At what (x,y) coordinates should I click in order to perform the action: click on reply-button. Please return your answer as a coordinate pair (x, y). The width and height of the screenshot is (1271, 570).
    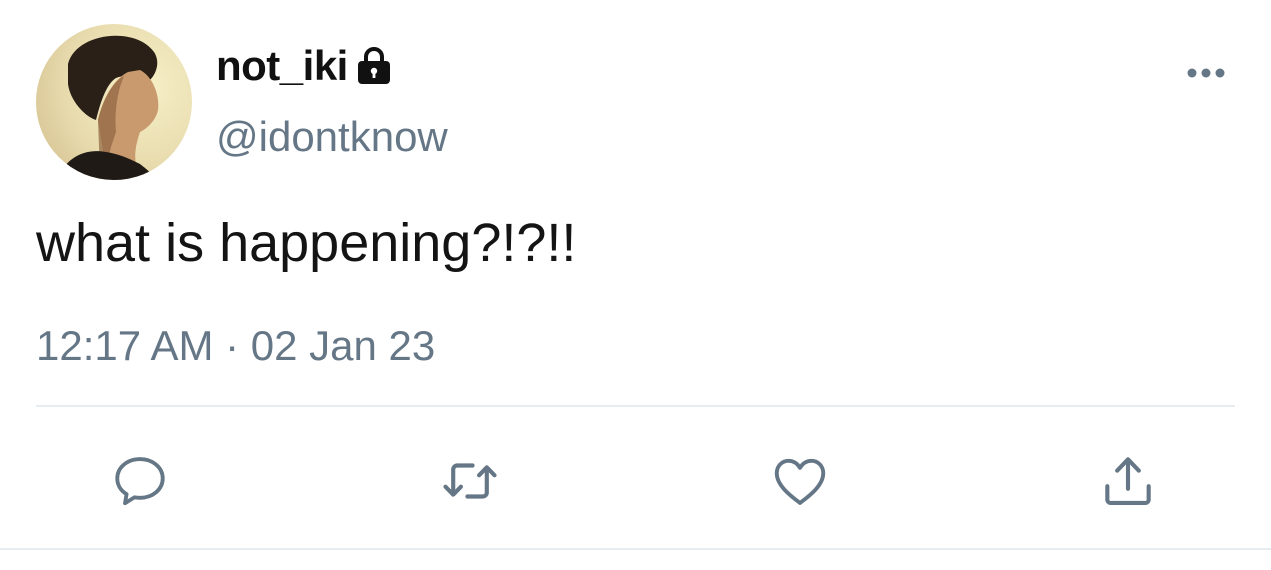
    Looking at the image, I should click on (140, 481).